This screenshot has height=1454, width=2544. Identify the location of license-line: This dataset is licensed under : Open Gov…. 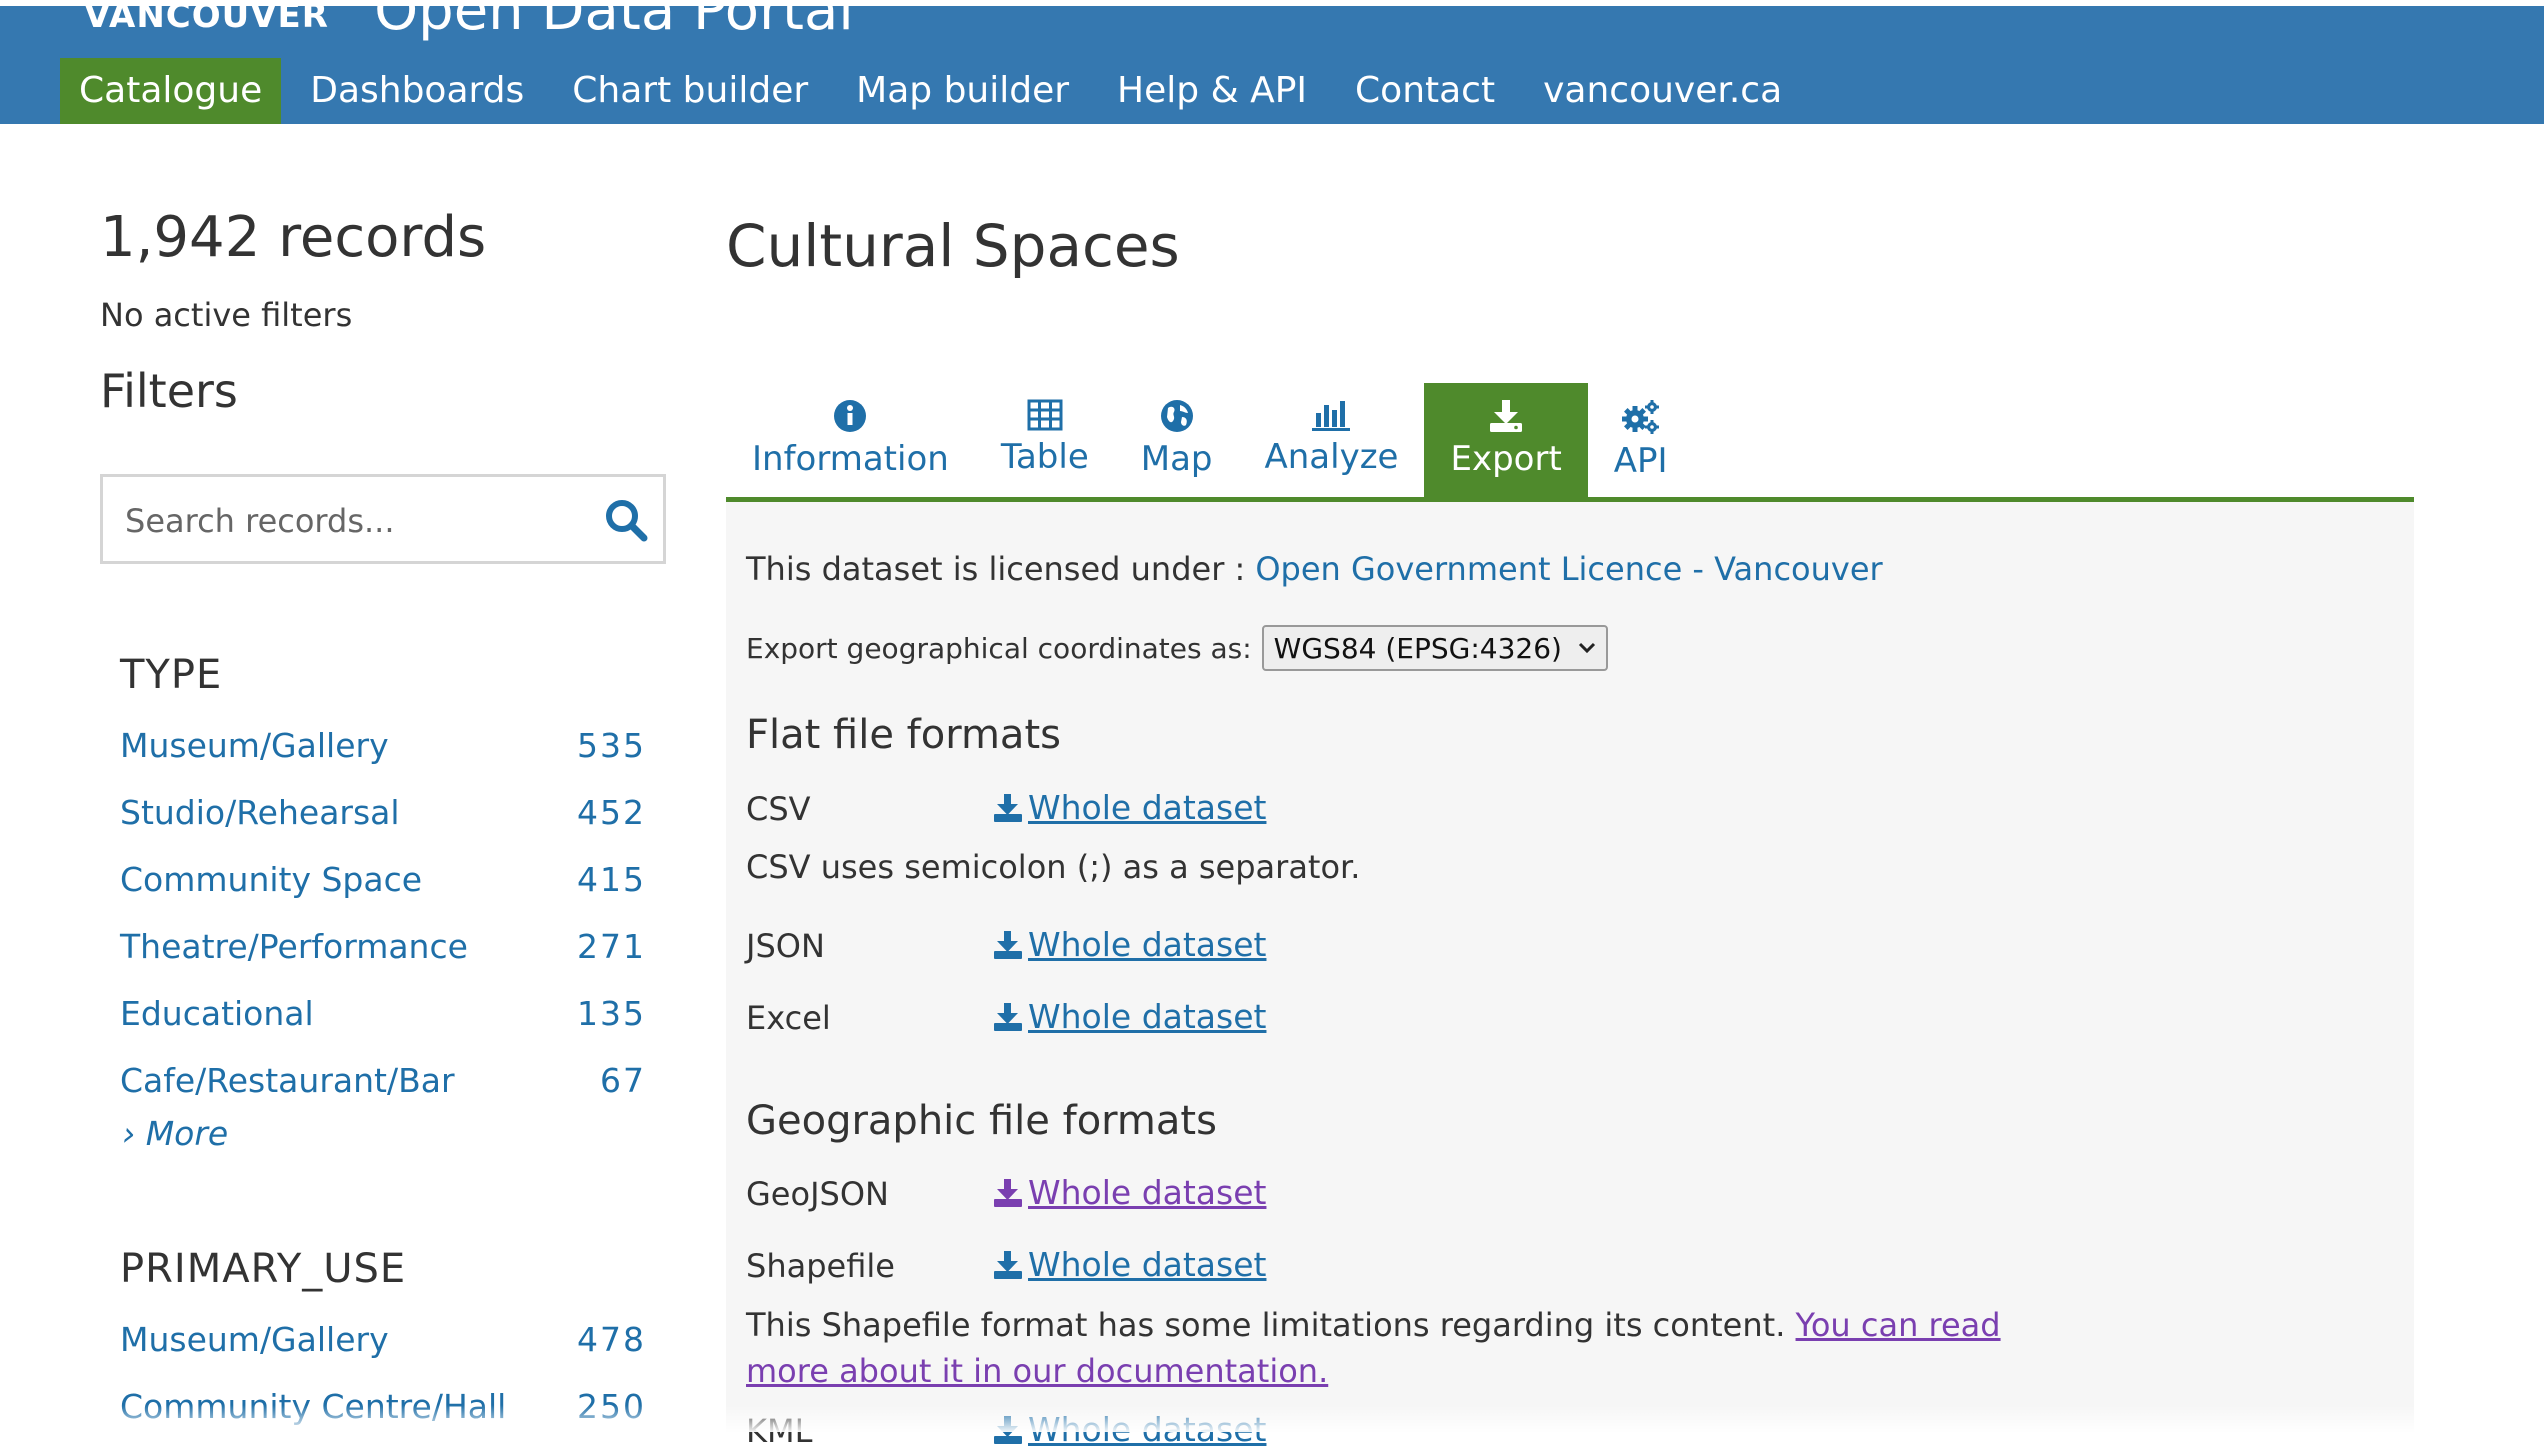
(1314, 569).